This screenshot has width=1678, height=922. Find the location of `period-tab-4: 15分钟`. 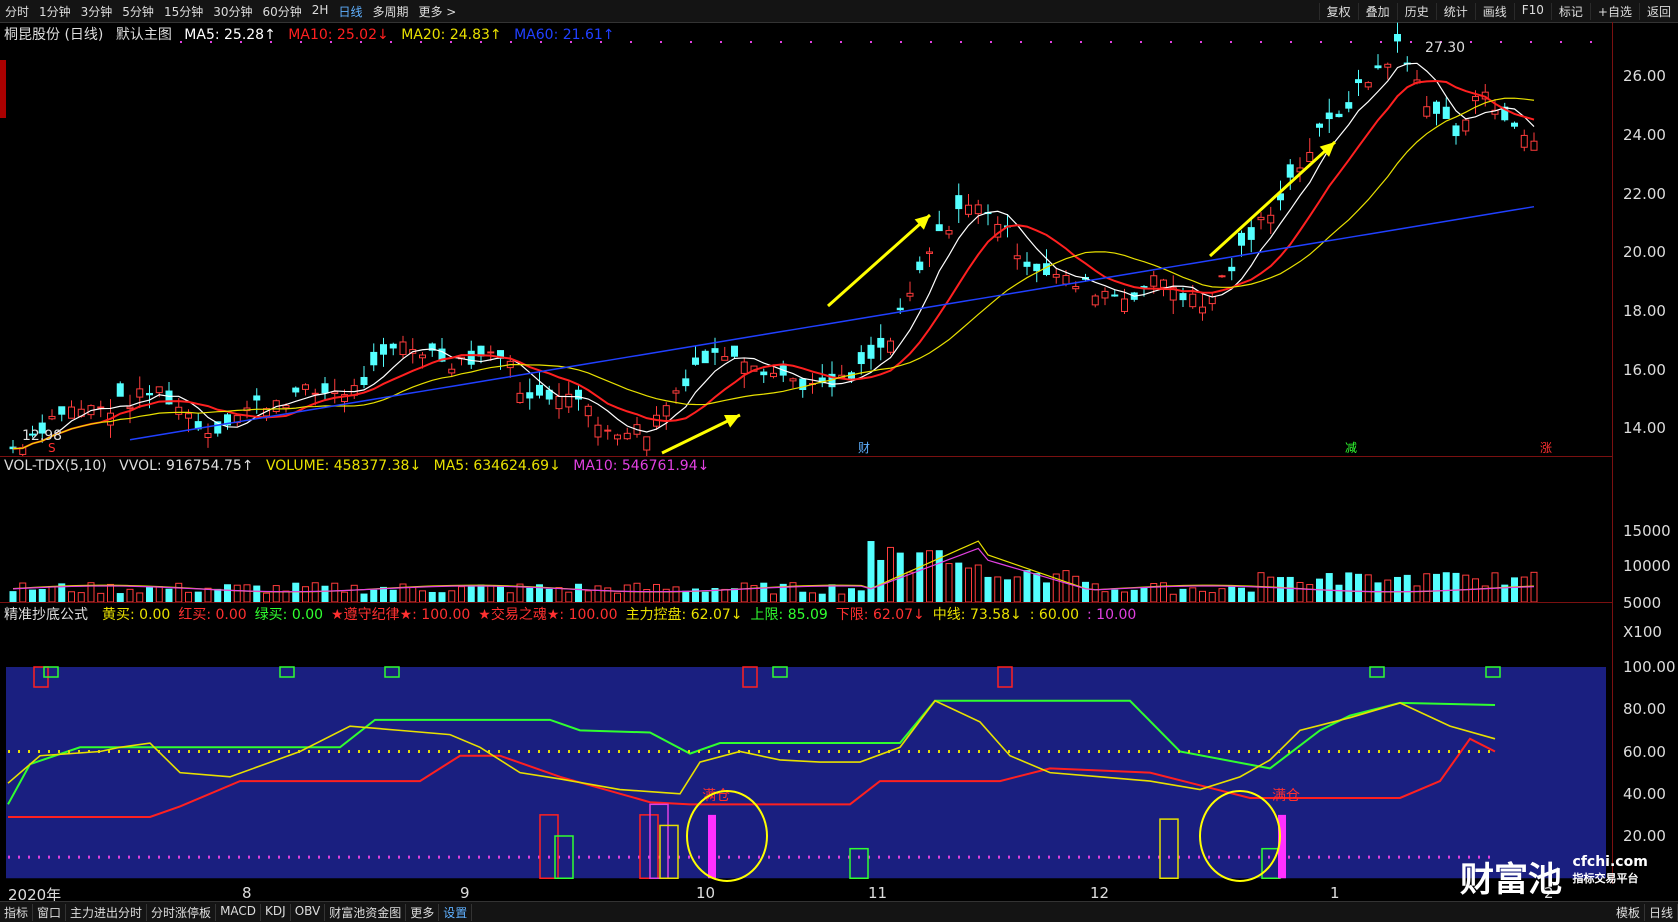

period-tab-4: 15分钟 is located at coordinates (183, 11).